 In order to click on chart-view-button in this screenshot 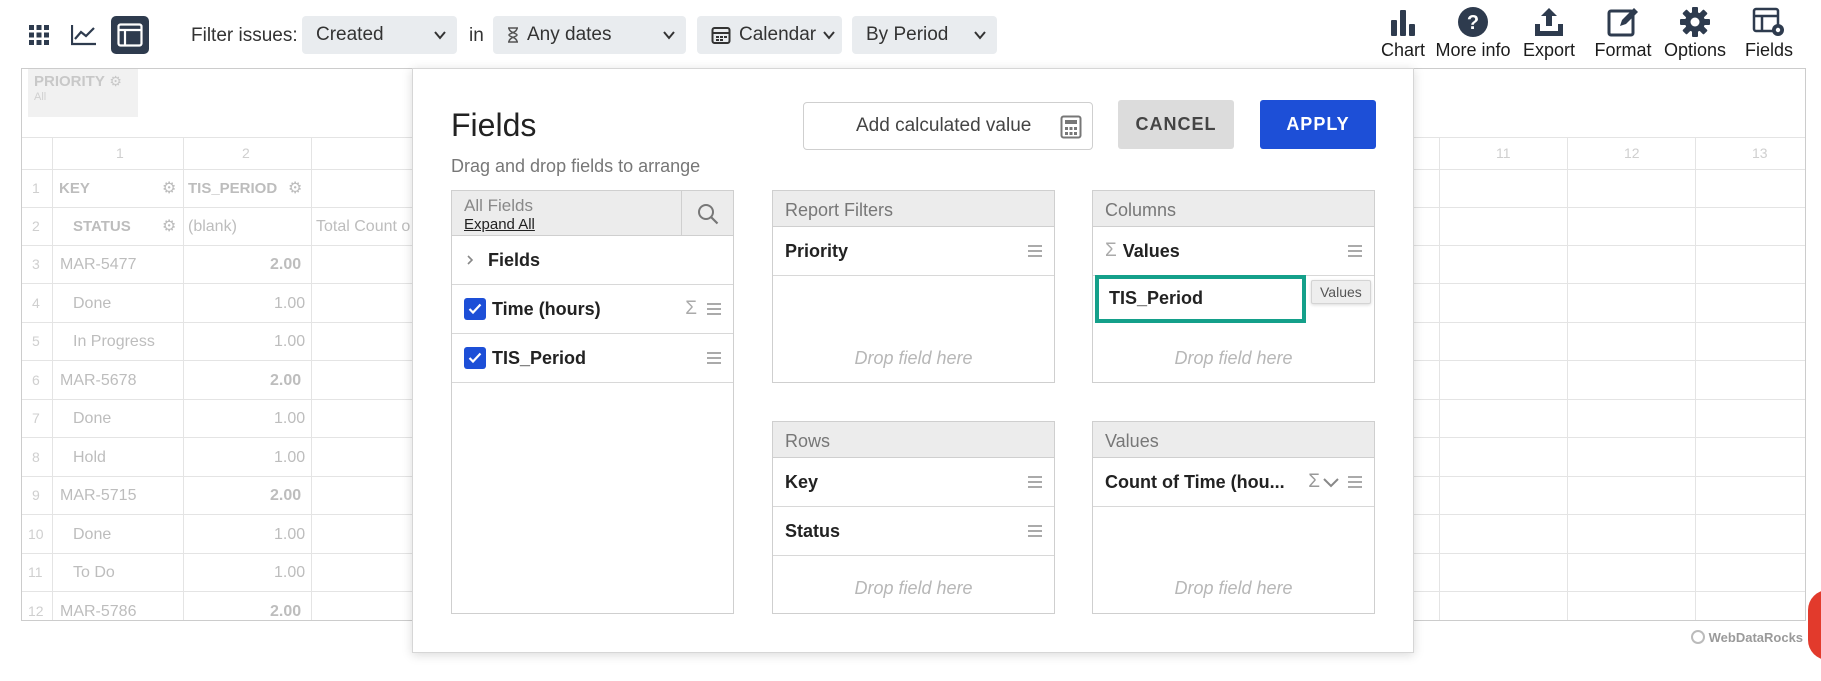, I will do `click(84, 35)`.